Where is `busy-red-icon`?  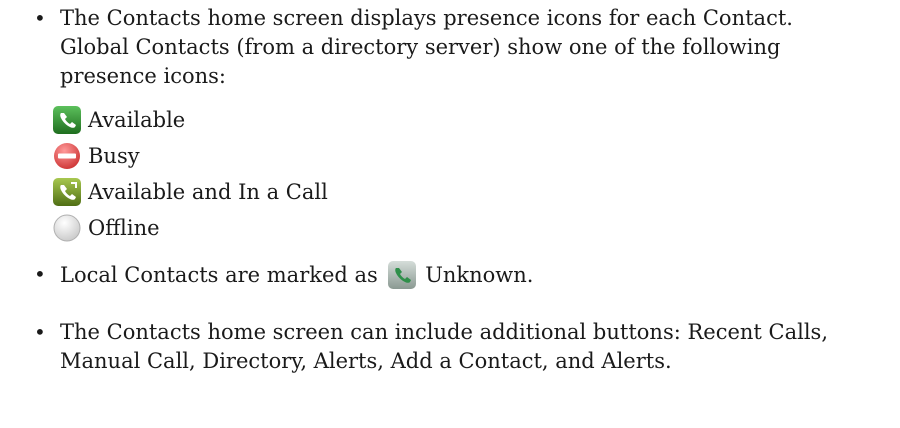 busy-red-icon is located at coordinates (67, 156).